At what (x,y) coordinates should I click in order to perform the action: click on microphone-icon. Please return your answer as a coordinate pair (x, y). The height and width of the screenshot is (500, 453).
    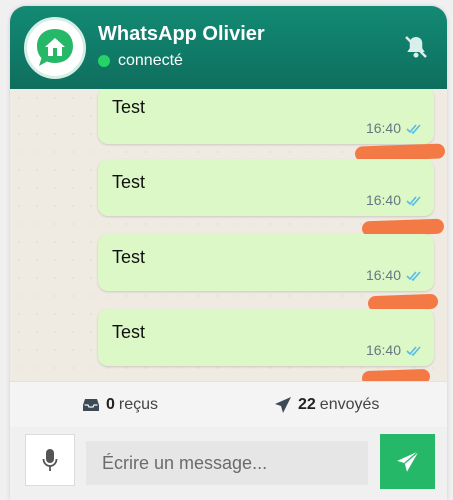
    Looking at the image, I should click on (50, 460).